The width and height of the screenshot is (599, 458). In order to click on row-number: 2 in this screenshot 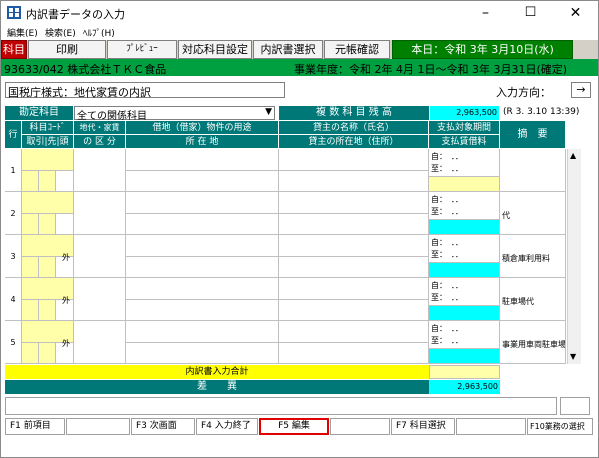, I will do `click(13, 213)`.